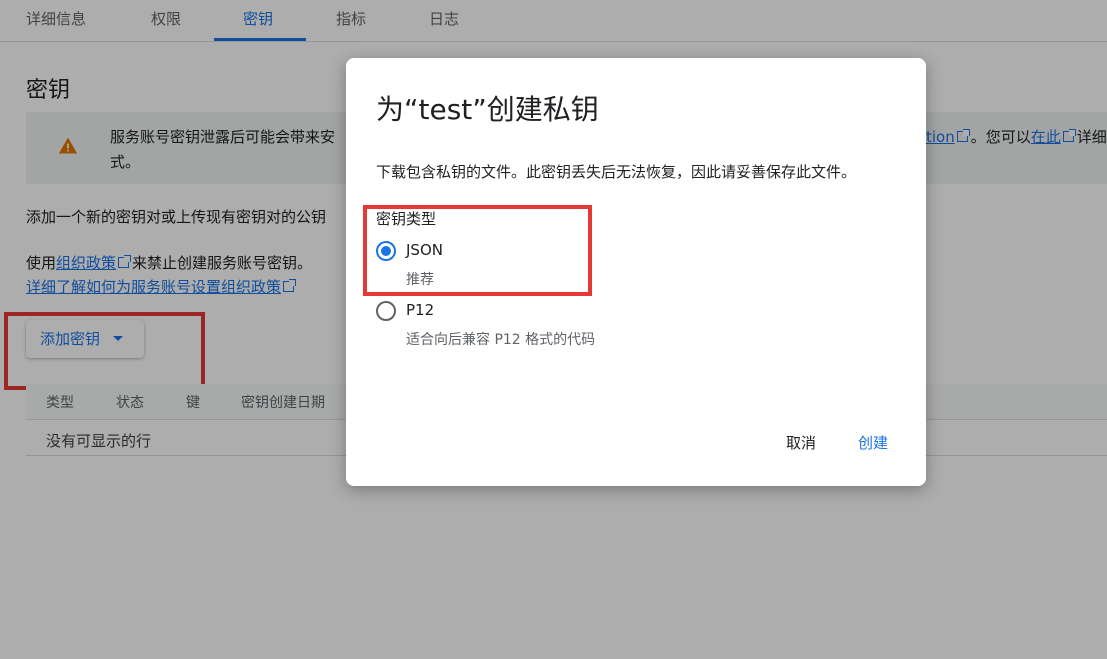  What do you see at coordinates (501, 340) in the screenshot?
I see `radio-p12-hint: 适合向后兼容 P12 格式的代码` at bounding box center [501, 340].